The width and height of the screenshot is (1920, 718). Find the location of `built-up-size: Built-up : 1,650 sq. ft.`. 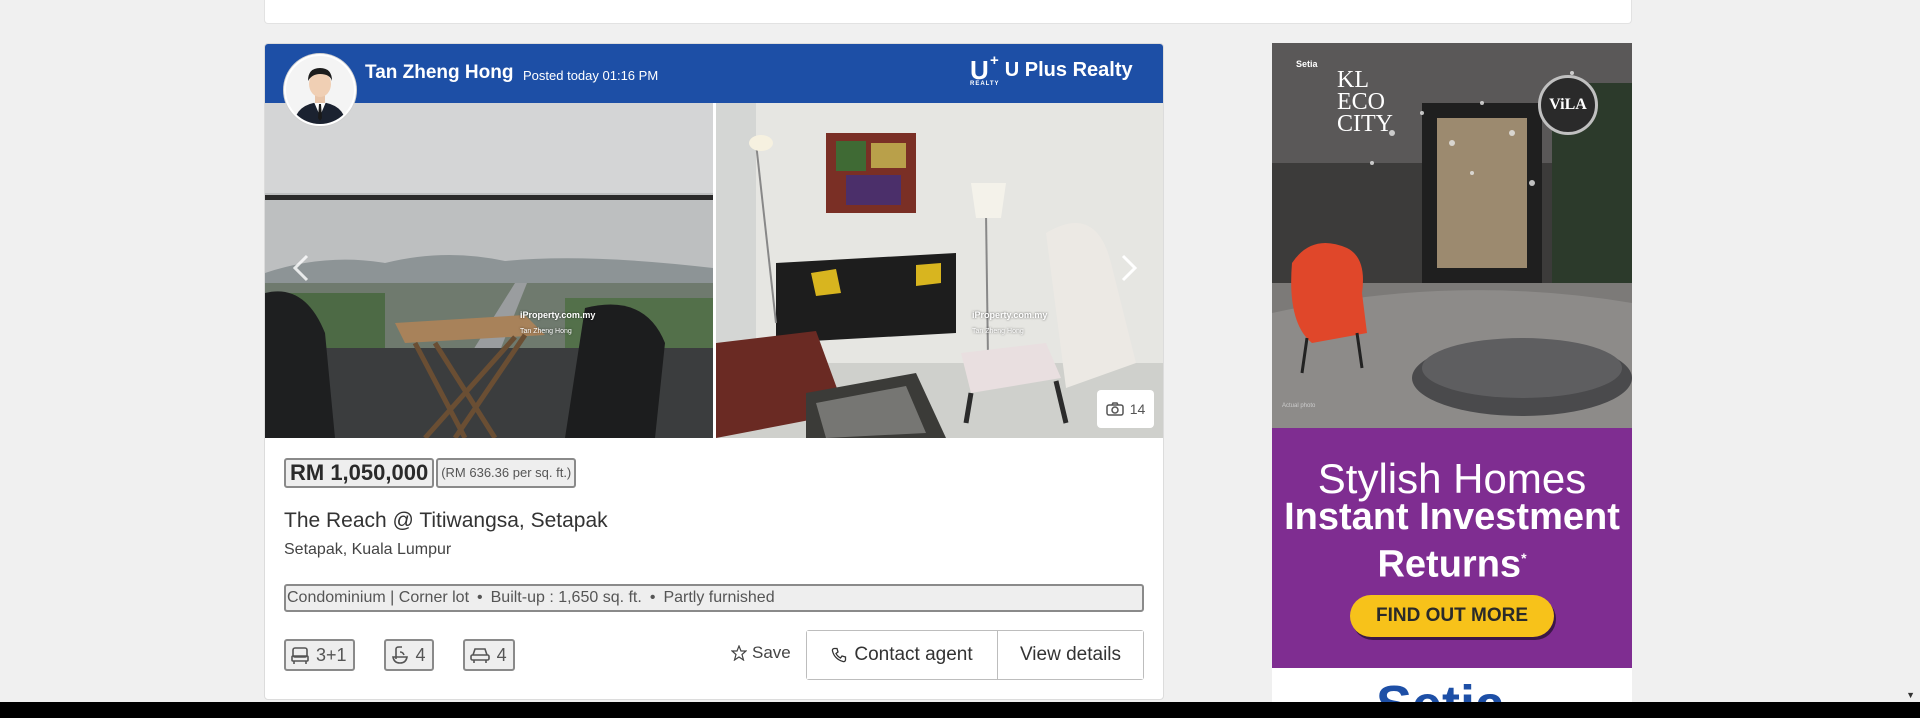

built-up-size: Built-up : 1,650 sq. ft. is located at coordinates (566, 597).